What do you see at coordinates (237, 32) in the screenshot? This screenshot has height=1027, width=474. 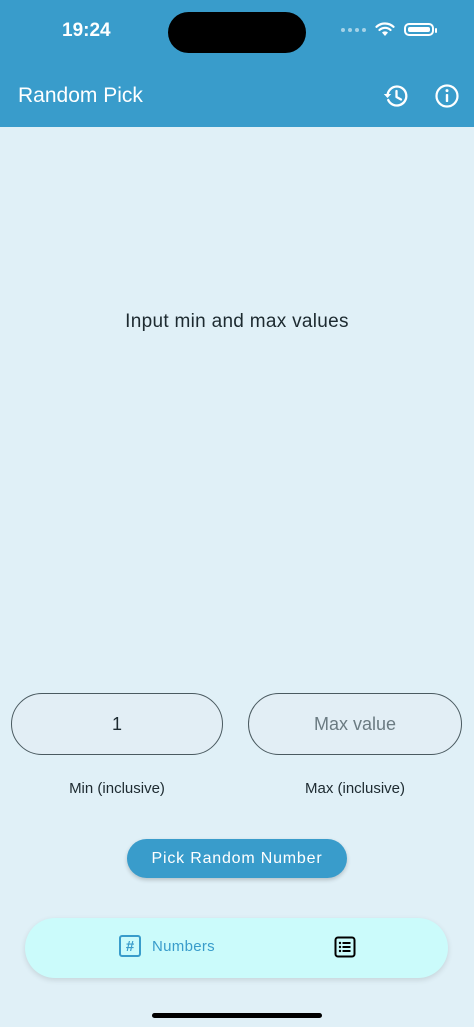 I see `dynamic-island` at bounding box center [237, 32].